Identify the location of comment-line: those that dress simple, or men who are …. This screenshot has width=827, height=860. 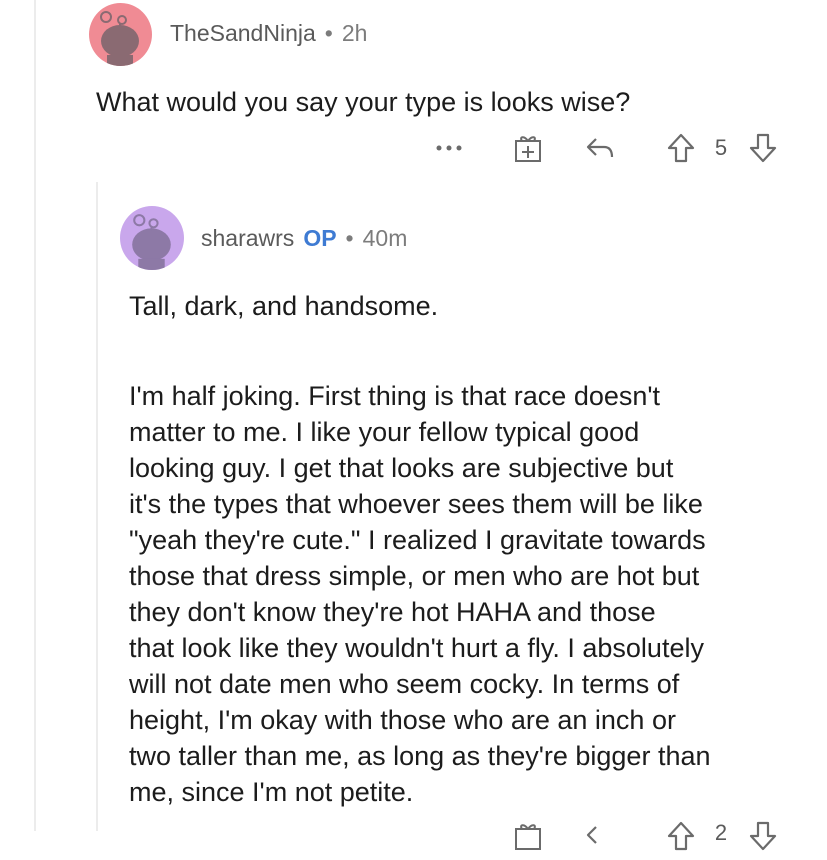
(414, 576).